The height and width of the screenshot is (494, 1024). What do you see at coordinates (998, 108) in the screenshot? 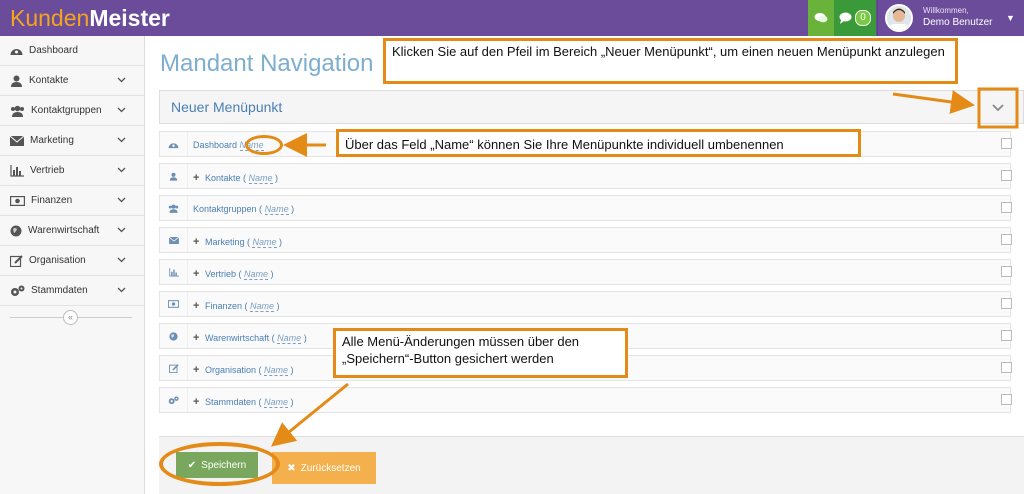
I see `toggle-highlight-box` at bounding box center [998, 108].